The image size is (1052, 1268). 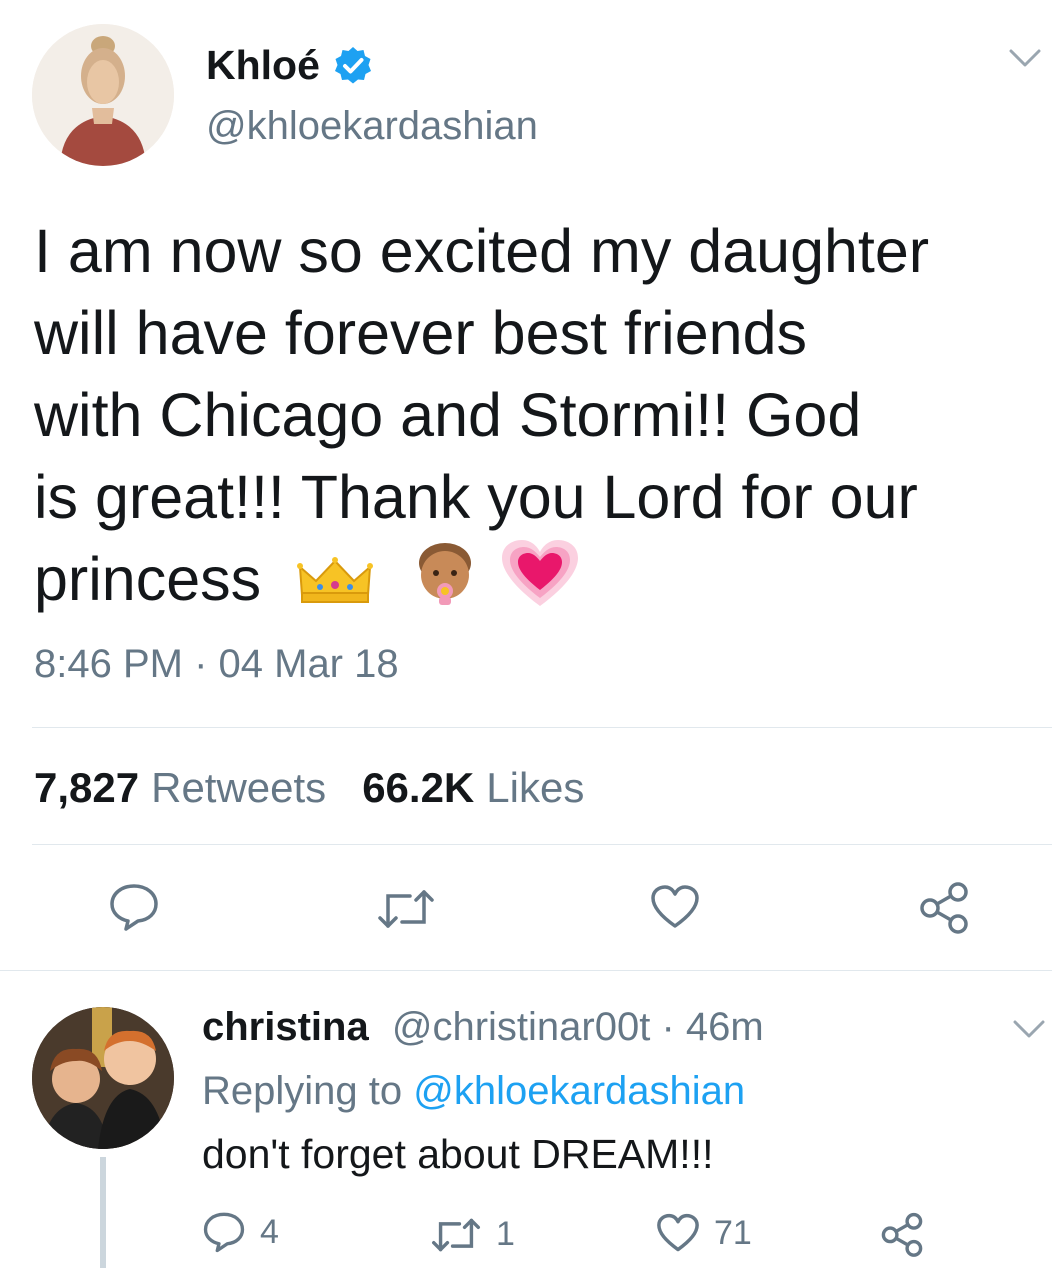 What do you see at coordinates (353, 66) in the screenshot?
I see `verified-badge-icon` at bounding box center [353, 66].